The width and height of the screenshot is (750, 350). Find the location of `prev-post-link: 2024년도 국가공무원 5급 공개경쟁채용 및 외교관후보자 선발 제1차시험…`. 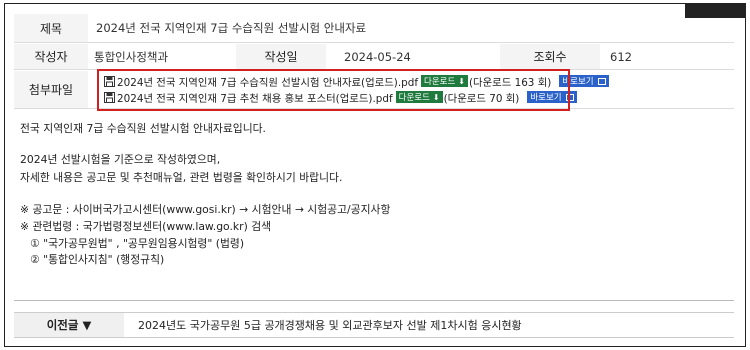

prev-post-link: 2024년도 국가공무원 5급 공개경쟁채용 및 외교관후보자 선발 제1차시험… is located at coordinates (330, 325).